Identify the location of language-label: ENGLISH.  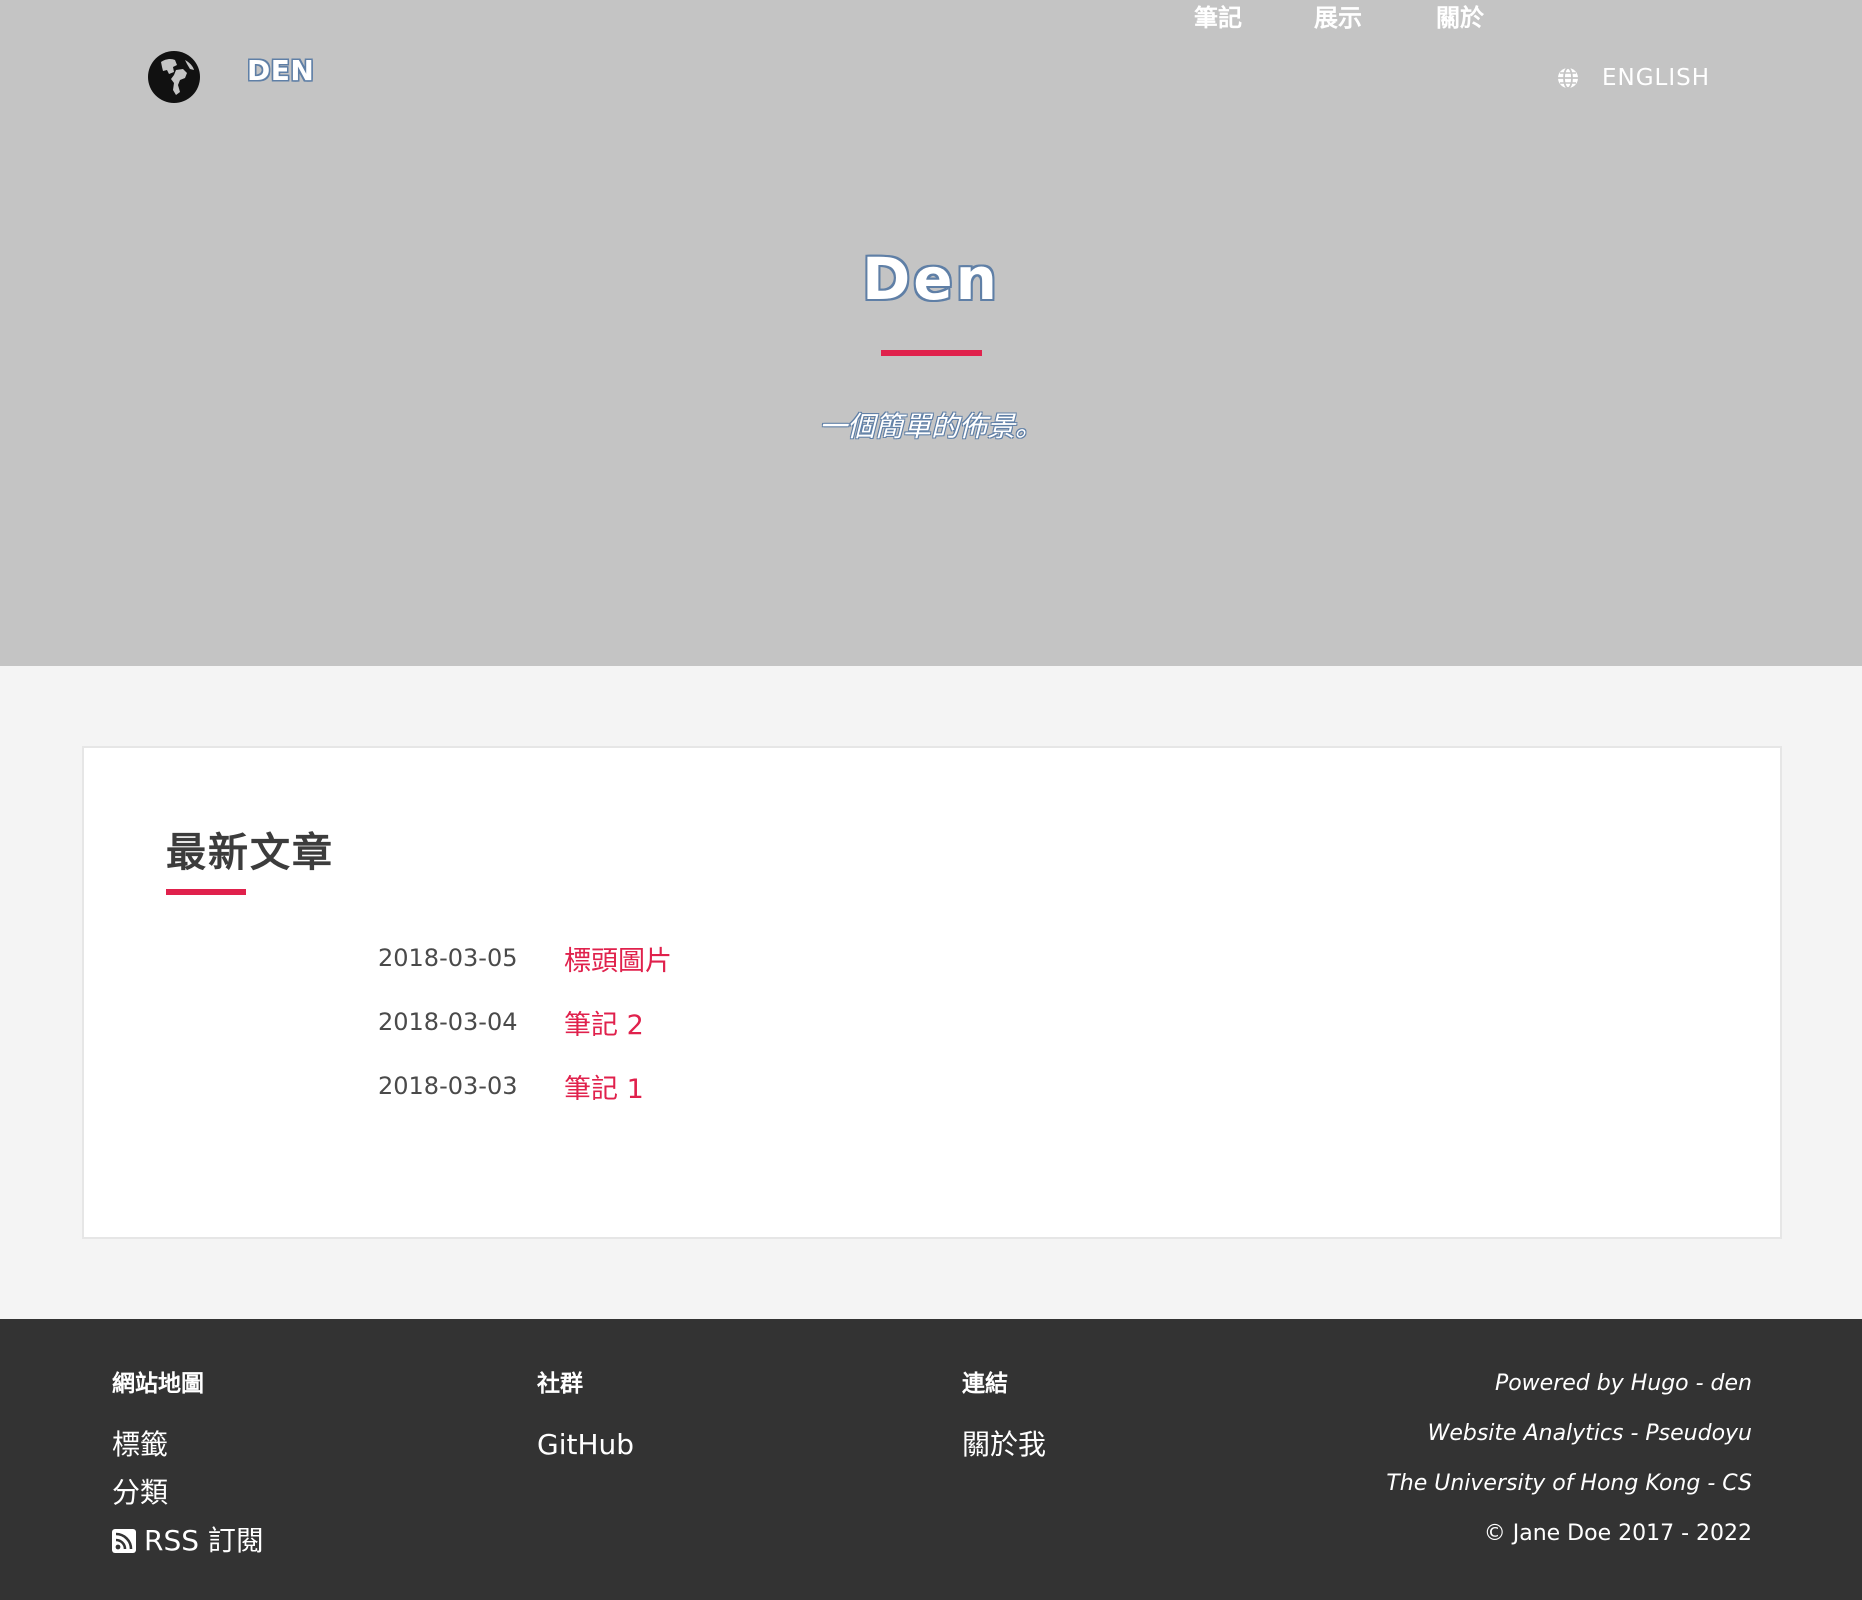
(1656, 78).